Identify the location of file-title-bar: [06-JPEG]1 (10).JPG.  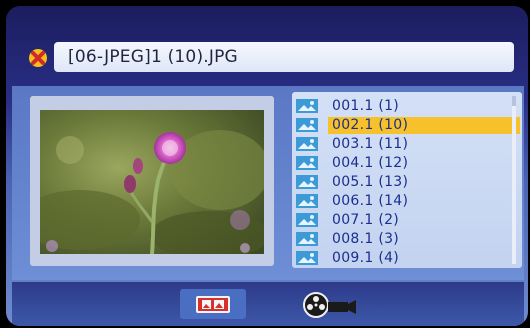
(284, 57).